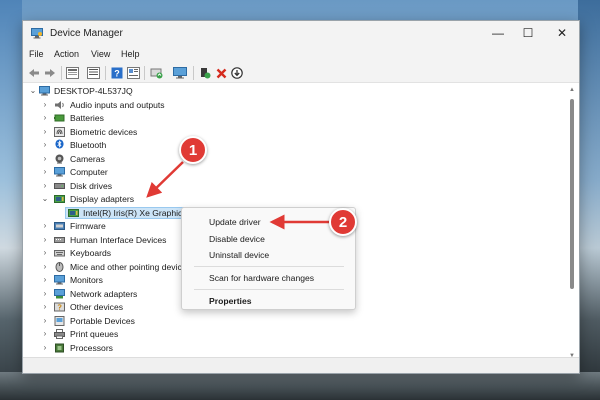 This screenshot has height=400, width=600. I want to click on menu-item-uninstall-device: Uninstall device, so click(239, 255).